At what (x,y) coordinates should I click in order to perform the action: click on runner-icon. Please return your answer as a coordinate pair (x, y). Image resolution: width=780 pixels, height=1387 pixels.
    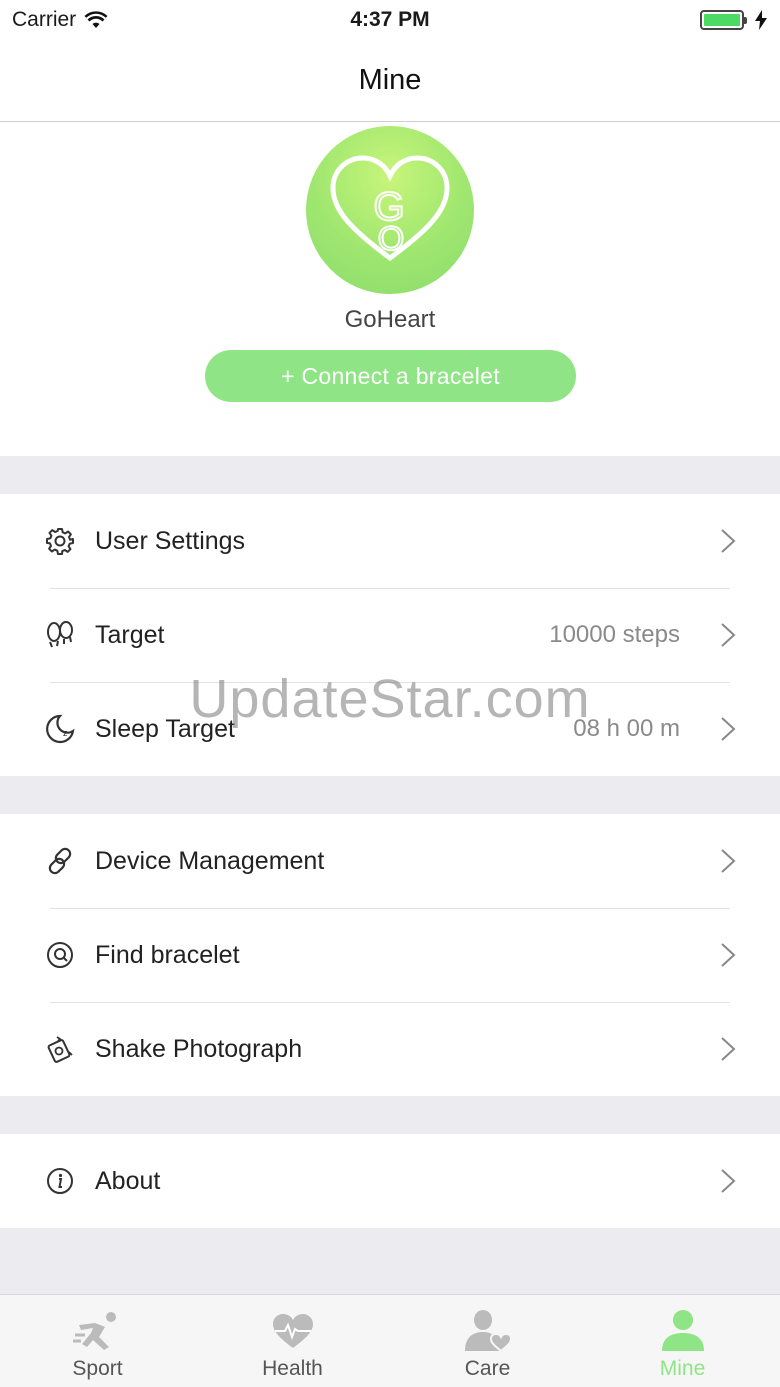
    Looking at the image, I should click on (97, 1331).